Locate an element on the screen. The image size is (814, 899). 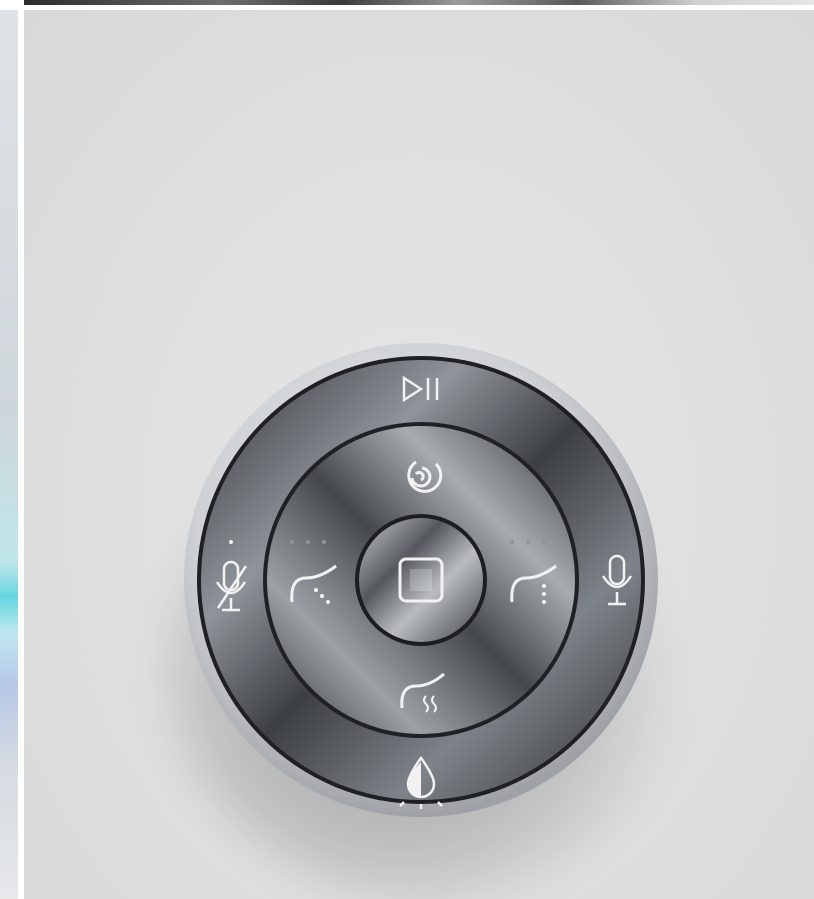
neighbor-image-left is located at coordinates (9, 454).